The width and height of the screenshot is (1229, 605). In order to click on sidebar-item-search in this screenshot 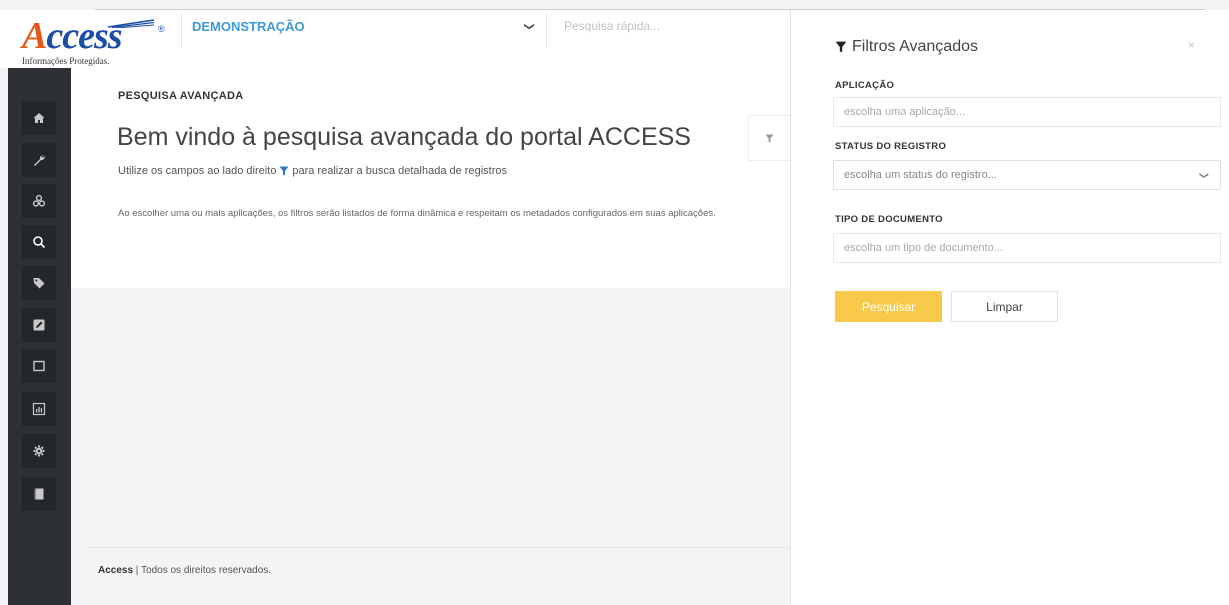, I will do `click(39, 242)`.